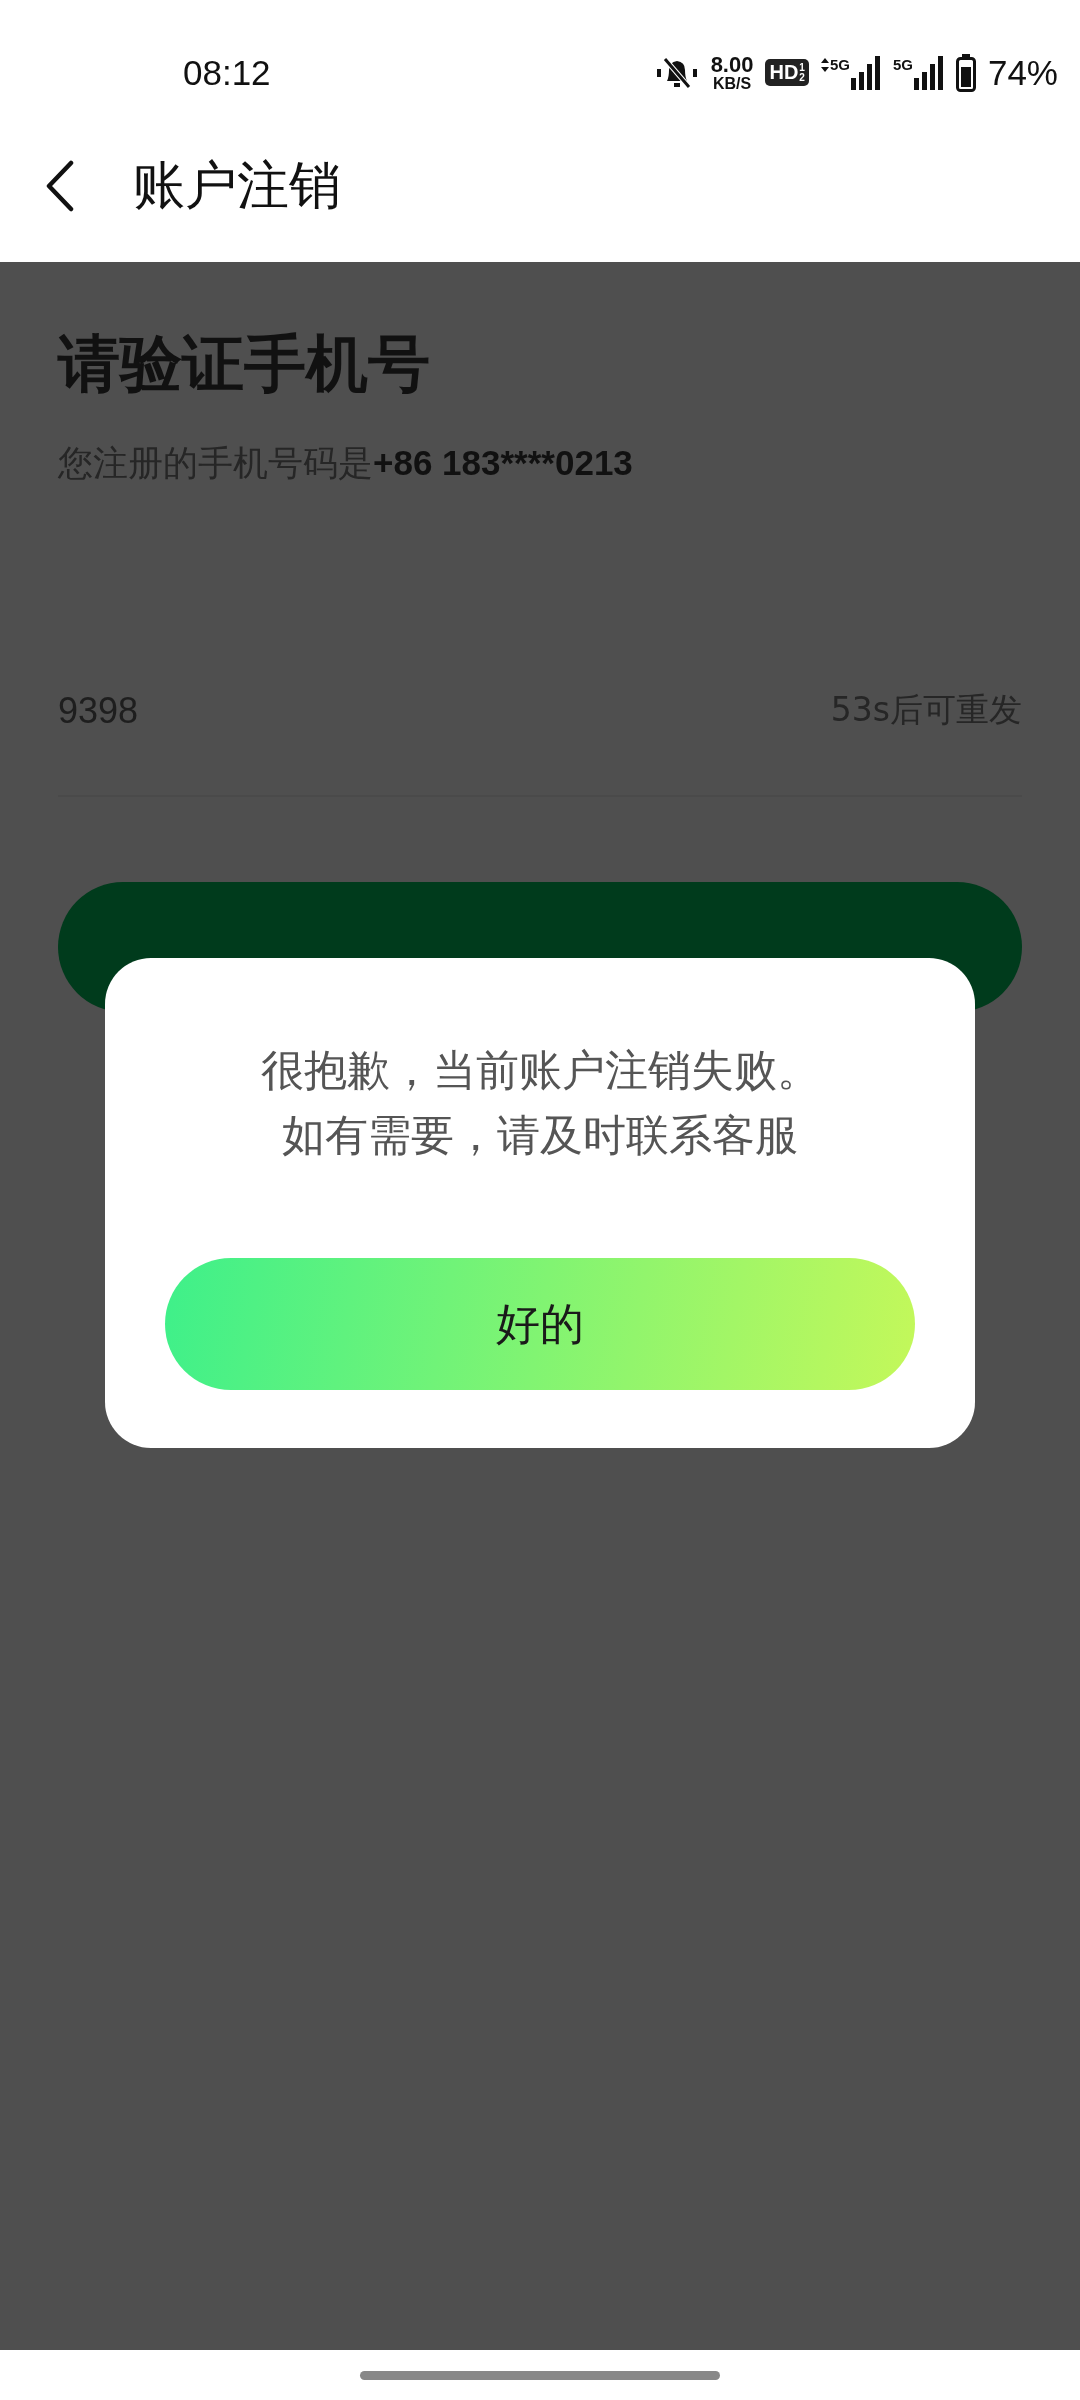  I want to click on ok-button: 好的, so click(540, 1324).